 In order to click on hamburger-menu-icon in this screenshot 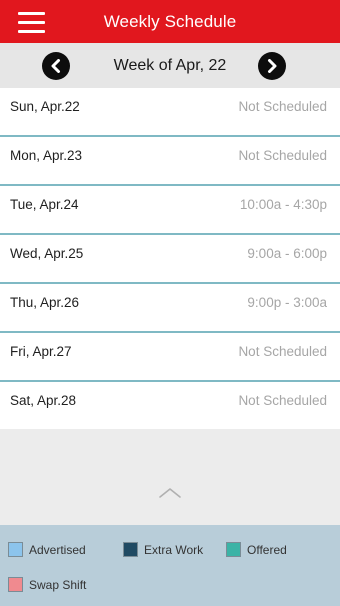, I will do `click(32, 22)`.